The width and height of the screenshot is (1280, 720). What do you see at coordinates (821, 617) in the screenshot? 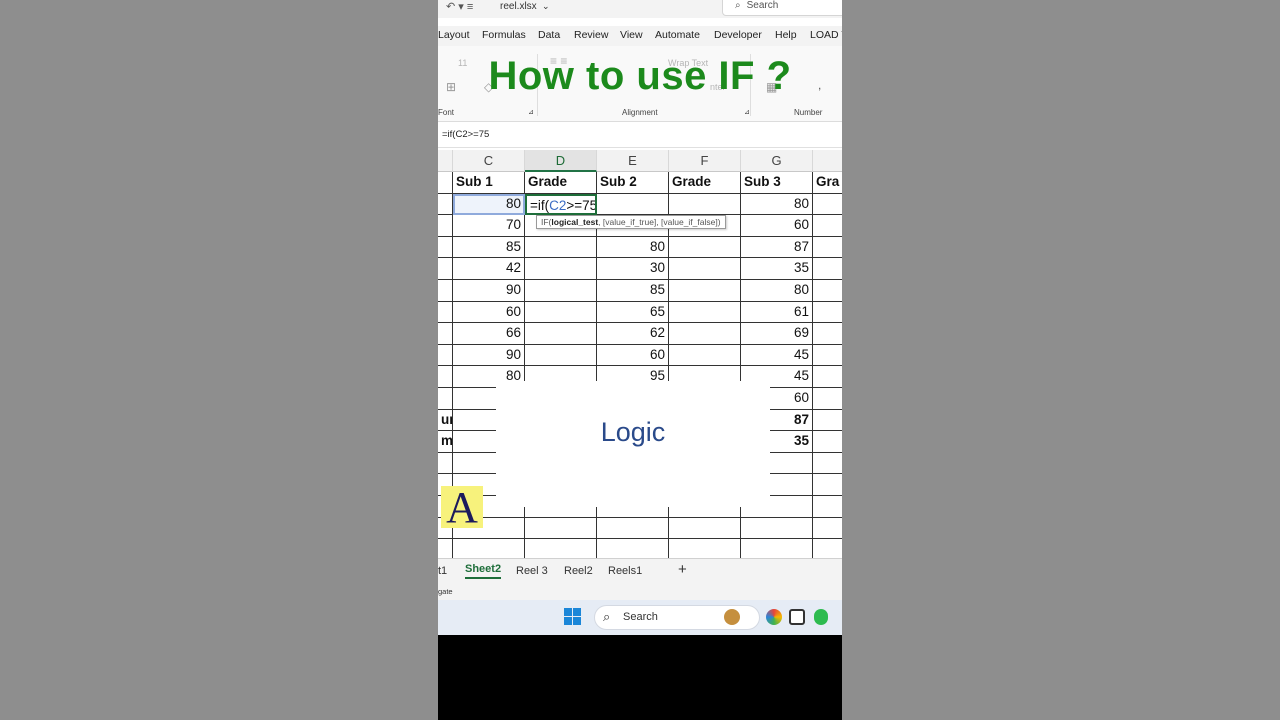
I see `whatsapp-icon` at bounding box center [821, 617].